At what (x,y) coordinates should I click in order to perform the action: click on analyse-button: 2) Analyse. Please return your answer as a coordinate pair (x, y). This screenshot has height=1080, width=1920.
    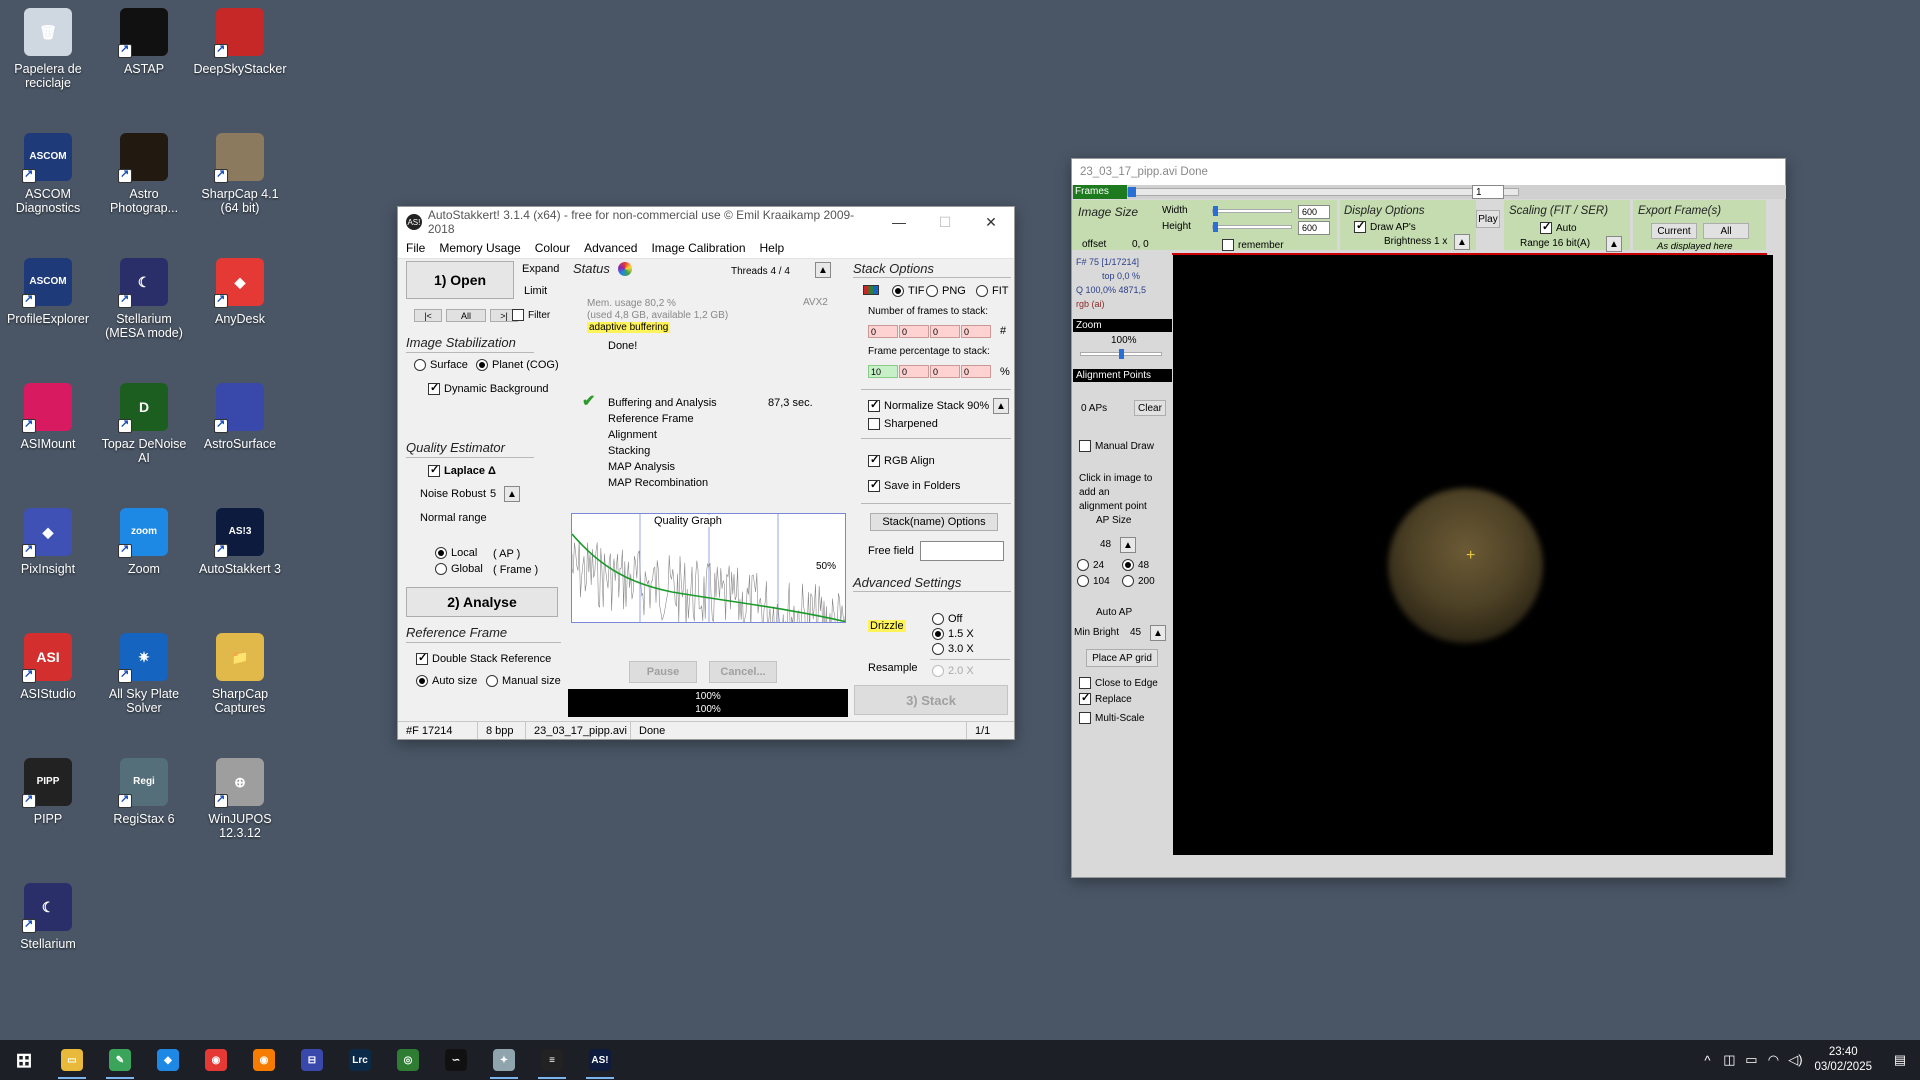
    Looking at the image, I should click on (482, 602).